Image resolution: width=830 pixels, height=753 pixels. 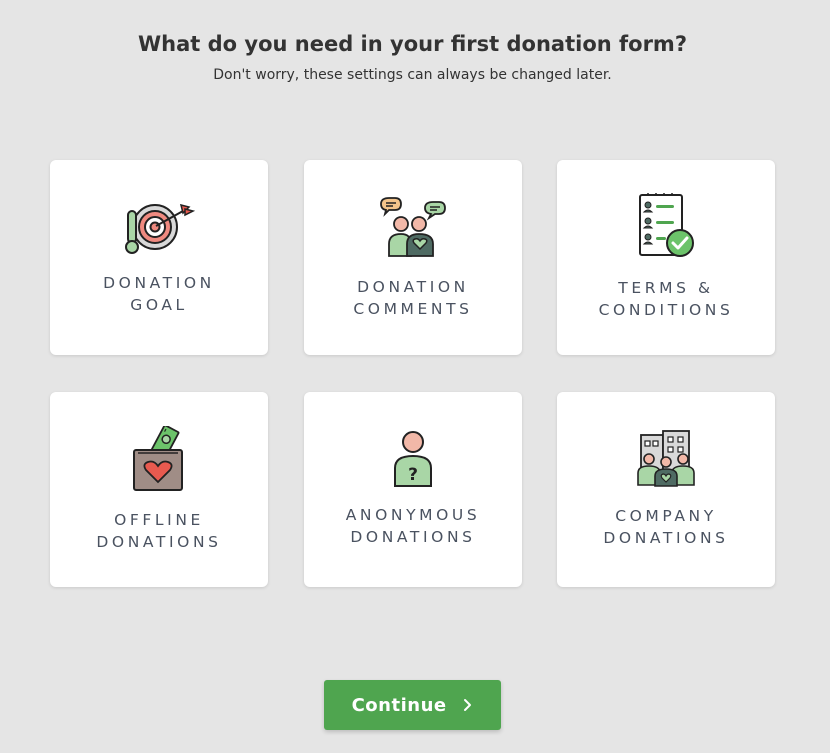 What do you see at coordinates (666, 299) in the screenshot?
I see `option-label: TERMS & CONDITIONS` at bounding box center [666, 299].